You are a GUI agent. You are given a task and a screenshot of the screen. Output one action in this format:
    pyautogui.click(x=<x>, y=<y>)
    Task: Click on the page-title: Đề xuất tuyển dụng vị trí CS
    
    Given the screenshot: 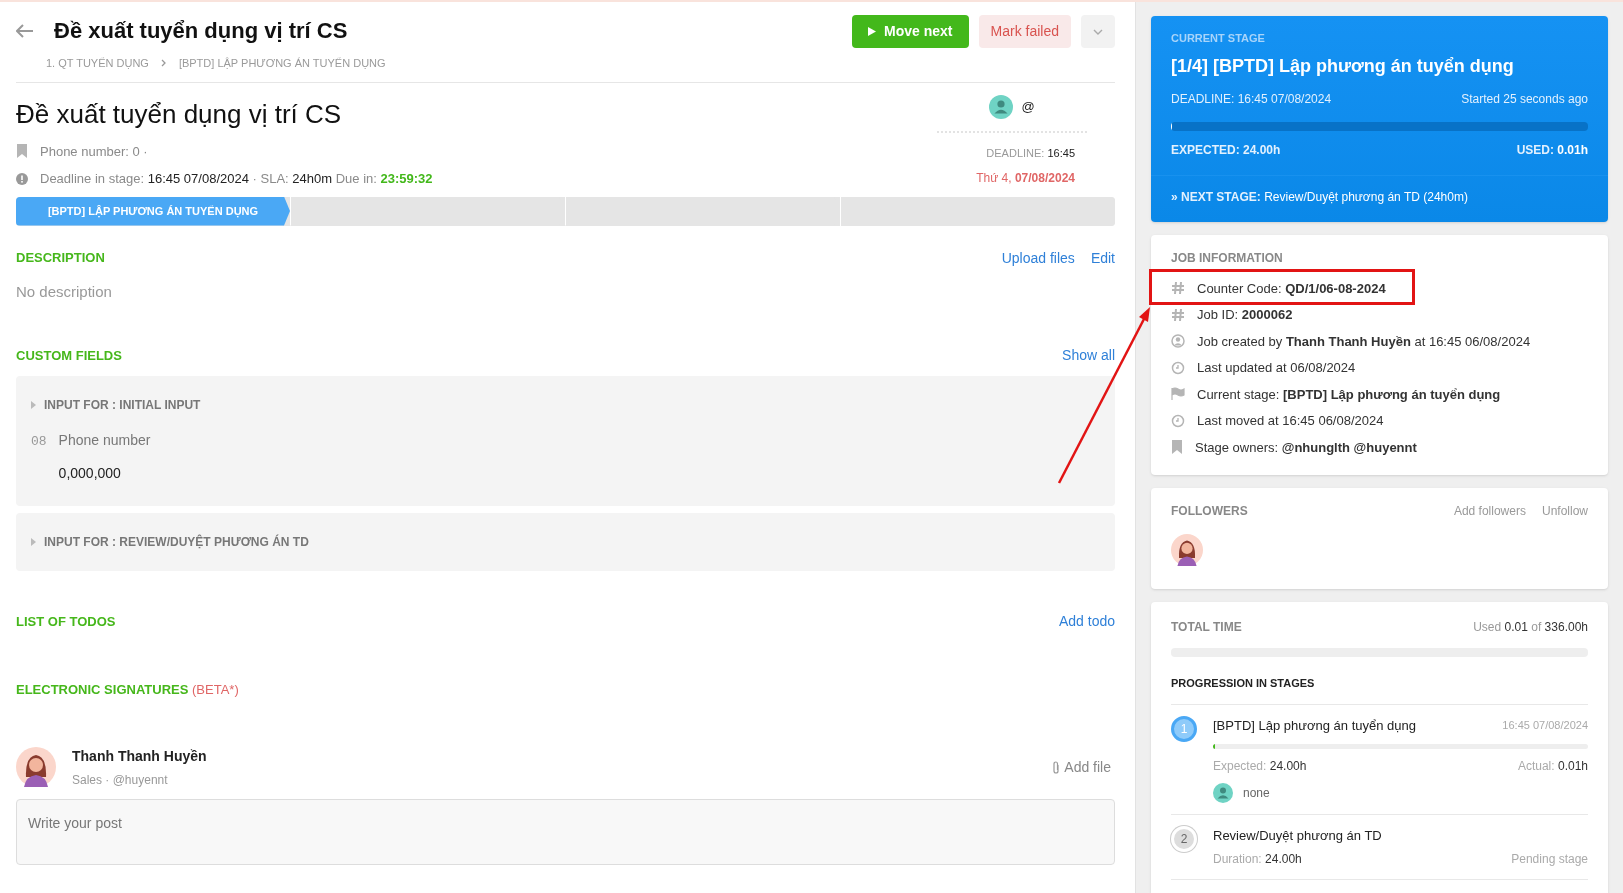 What is the action you would take?
    pyautogui.click(x=201, y=31)
    